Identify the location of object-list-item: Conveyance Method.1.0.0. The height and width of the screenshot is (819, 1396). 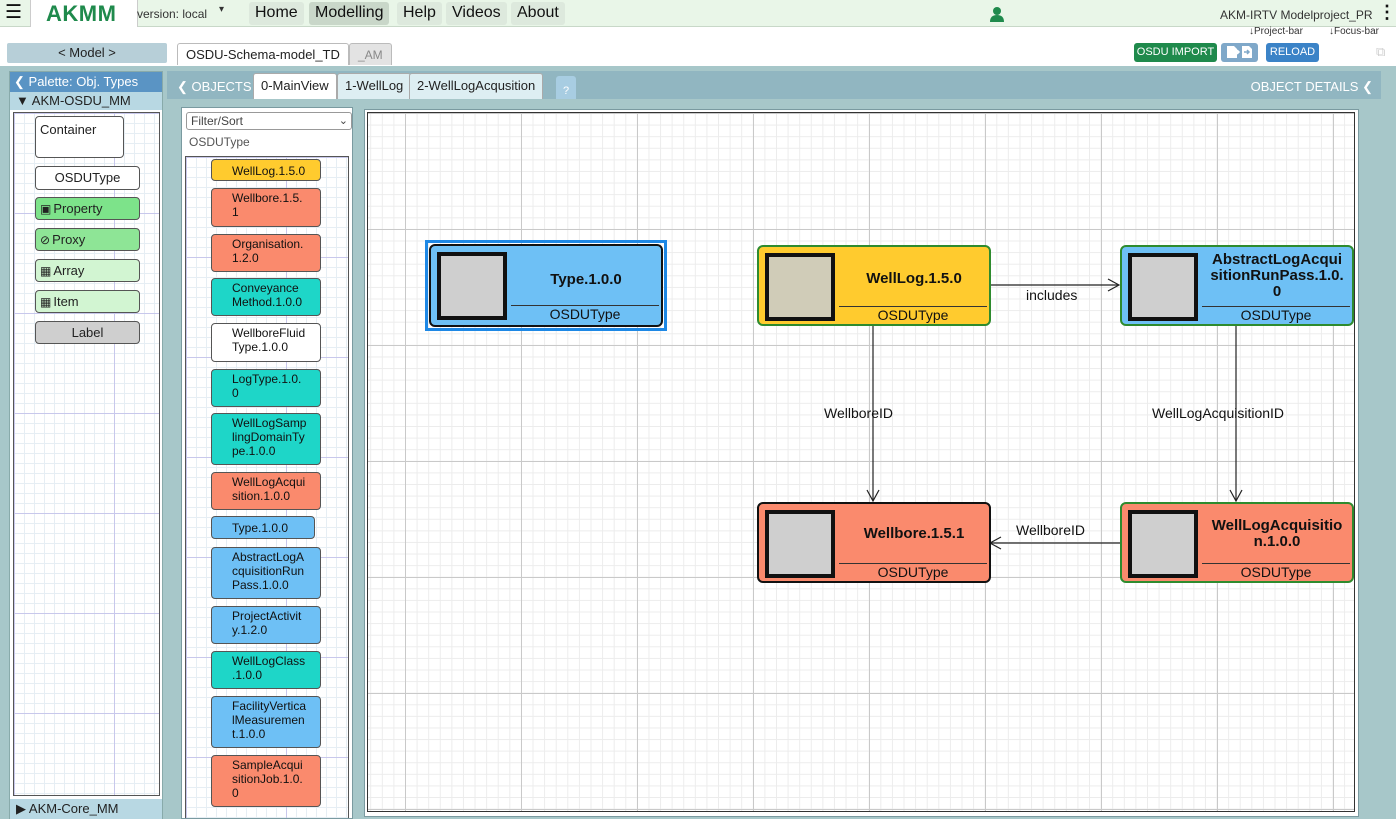
(266, 297).